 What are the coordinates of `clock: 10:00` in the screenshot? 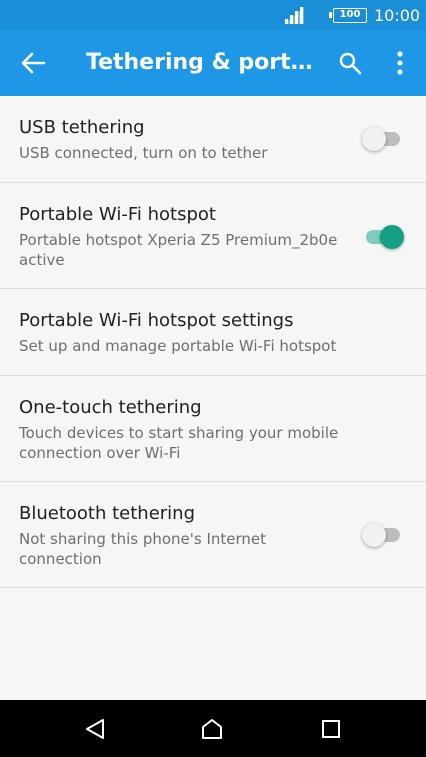 It's located at (397, 15).